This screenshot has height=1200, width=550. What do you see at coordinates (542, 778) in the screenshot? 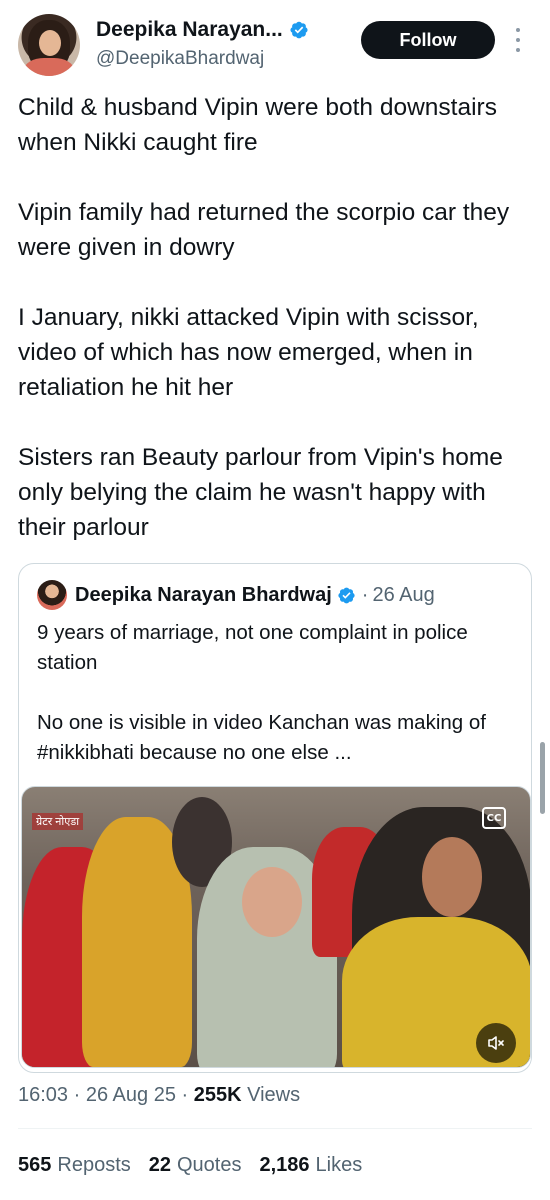
I see `scrollbar` at bounding box center [542, 778].